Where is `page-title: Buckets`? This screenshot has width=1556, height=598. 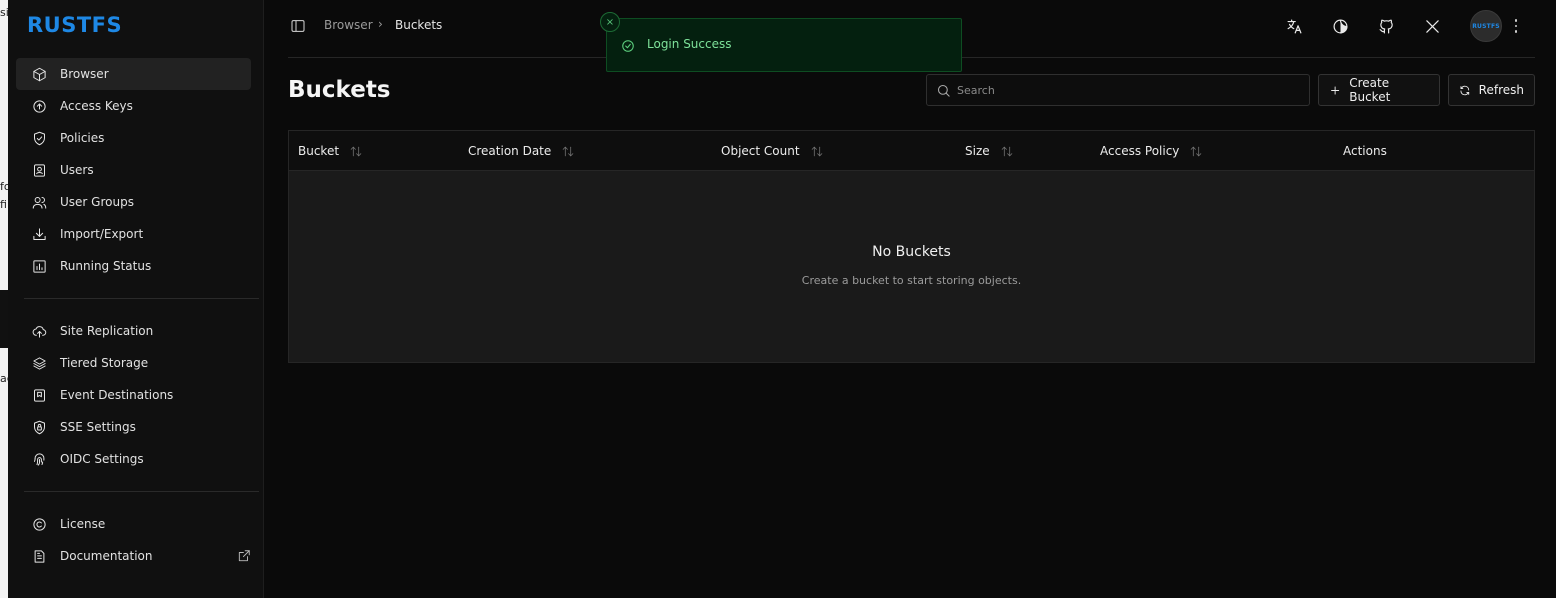 page-title: Buckets is located at coordinates (339, 90).